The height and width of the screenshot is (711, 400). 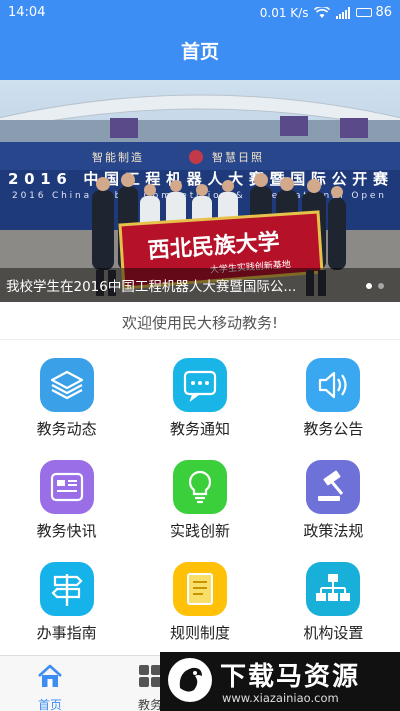 What do you see at coordinates (66, 633) in the screenshot?
I see `menu-tile-label: 办事指南` at bounding box center [66, 633].